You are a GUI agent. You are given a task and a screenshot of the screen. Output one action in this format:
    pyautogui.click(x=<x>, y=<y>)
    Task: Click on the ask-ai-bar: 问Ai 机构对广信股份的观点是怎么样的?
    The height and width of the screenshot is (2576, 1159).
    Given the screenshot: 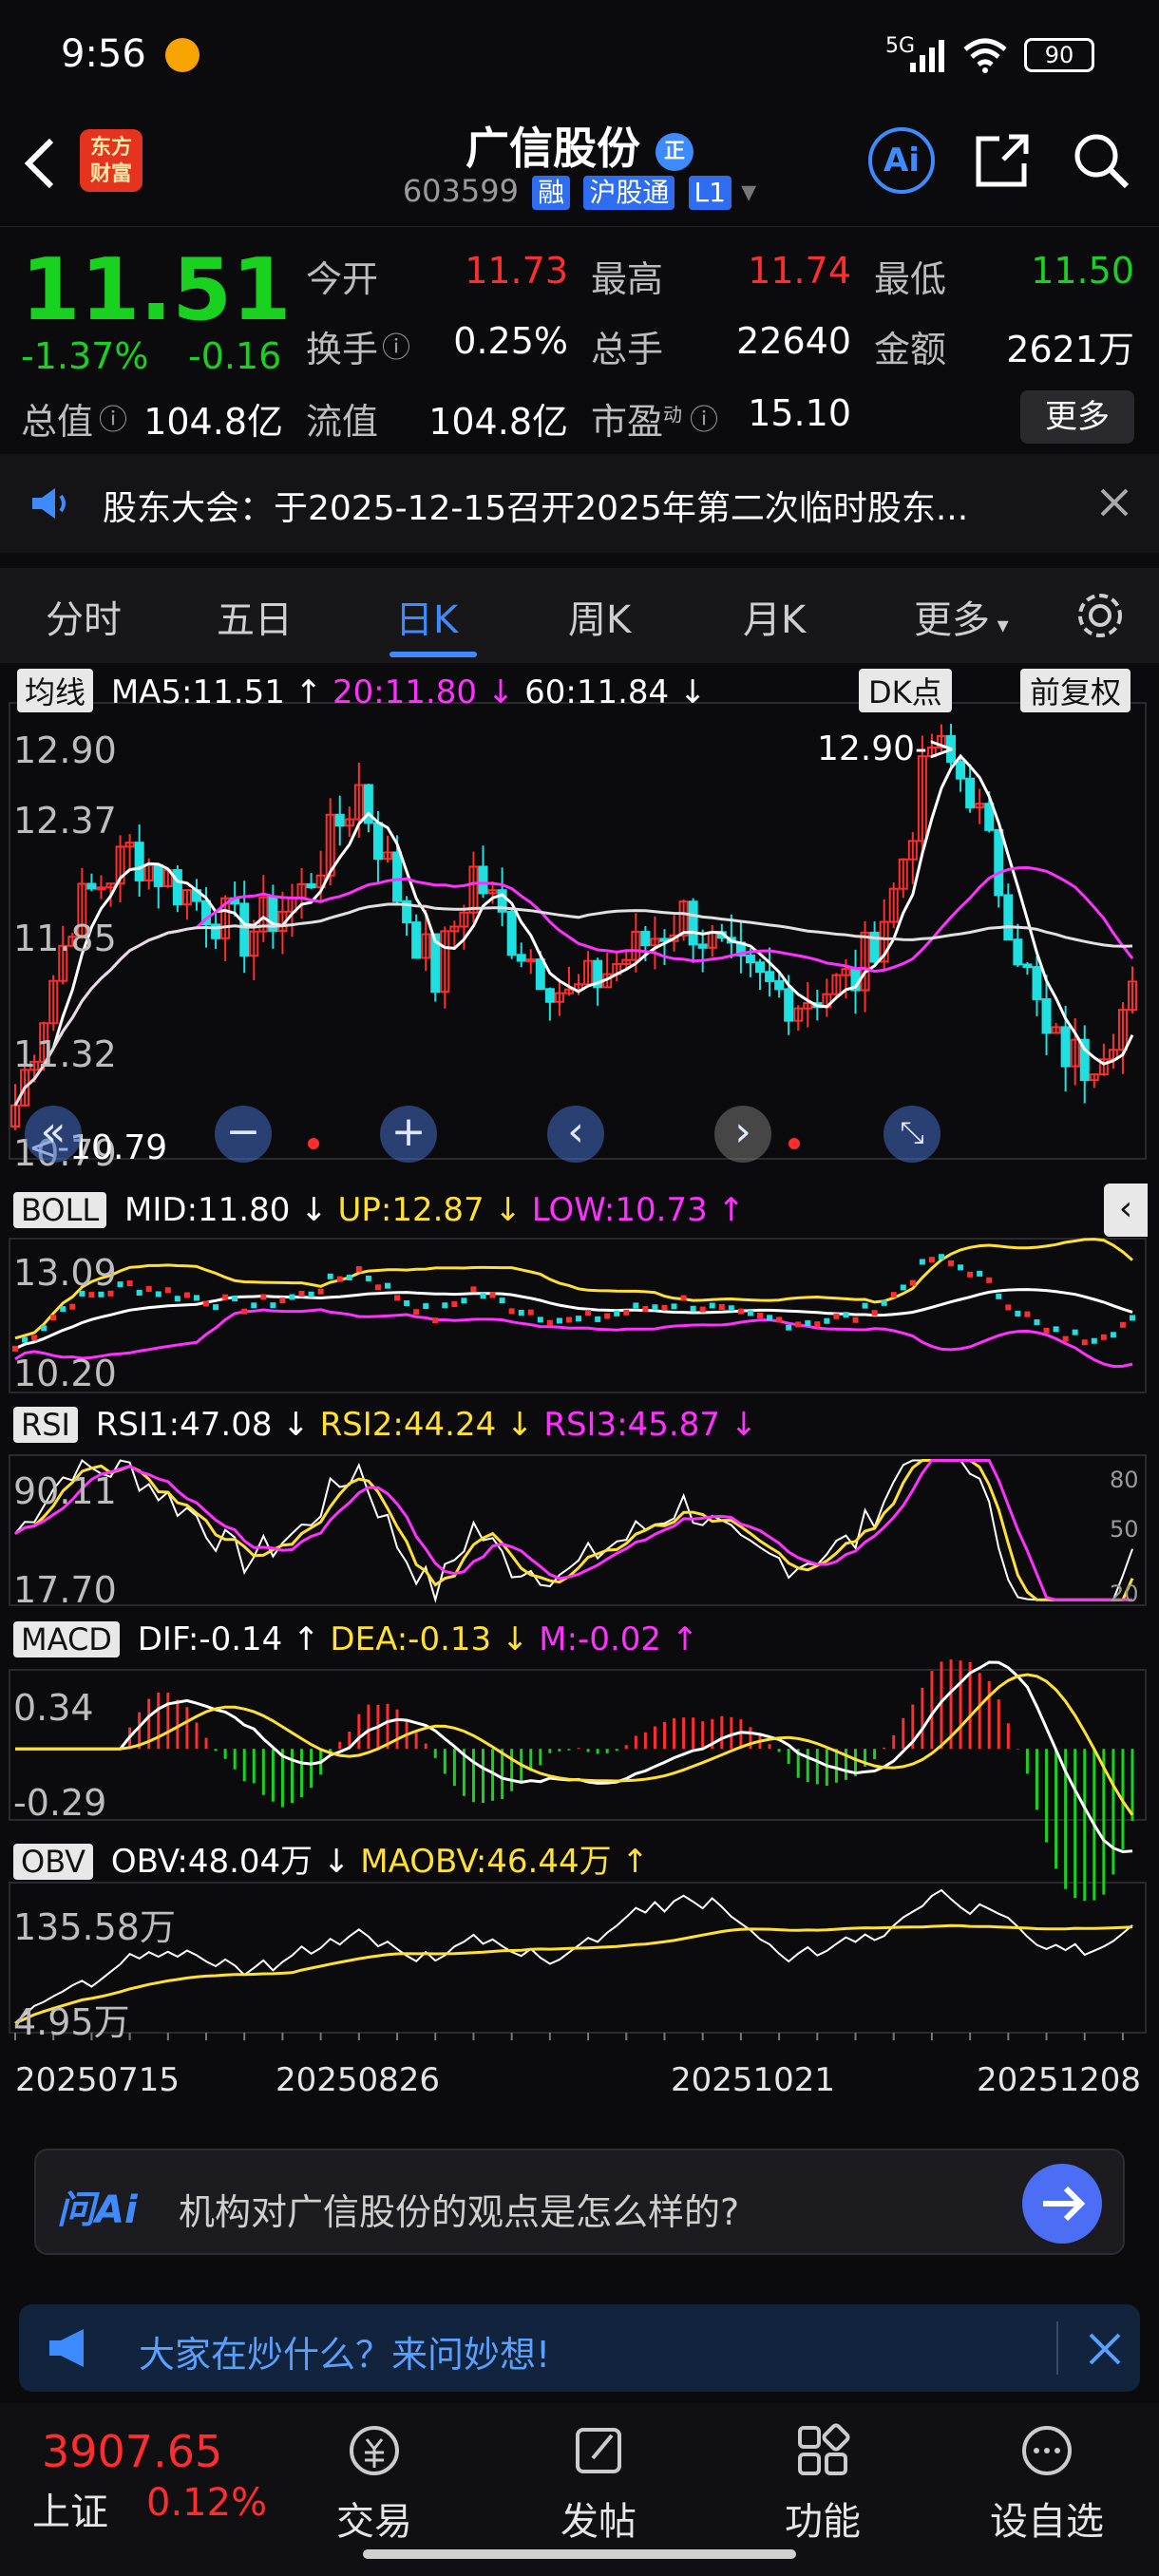 What is the action you would take?
    pyautogui.click(x=579, y=2202)
    